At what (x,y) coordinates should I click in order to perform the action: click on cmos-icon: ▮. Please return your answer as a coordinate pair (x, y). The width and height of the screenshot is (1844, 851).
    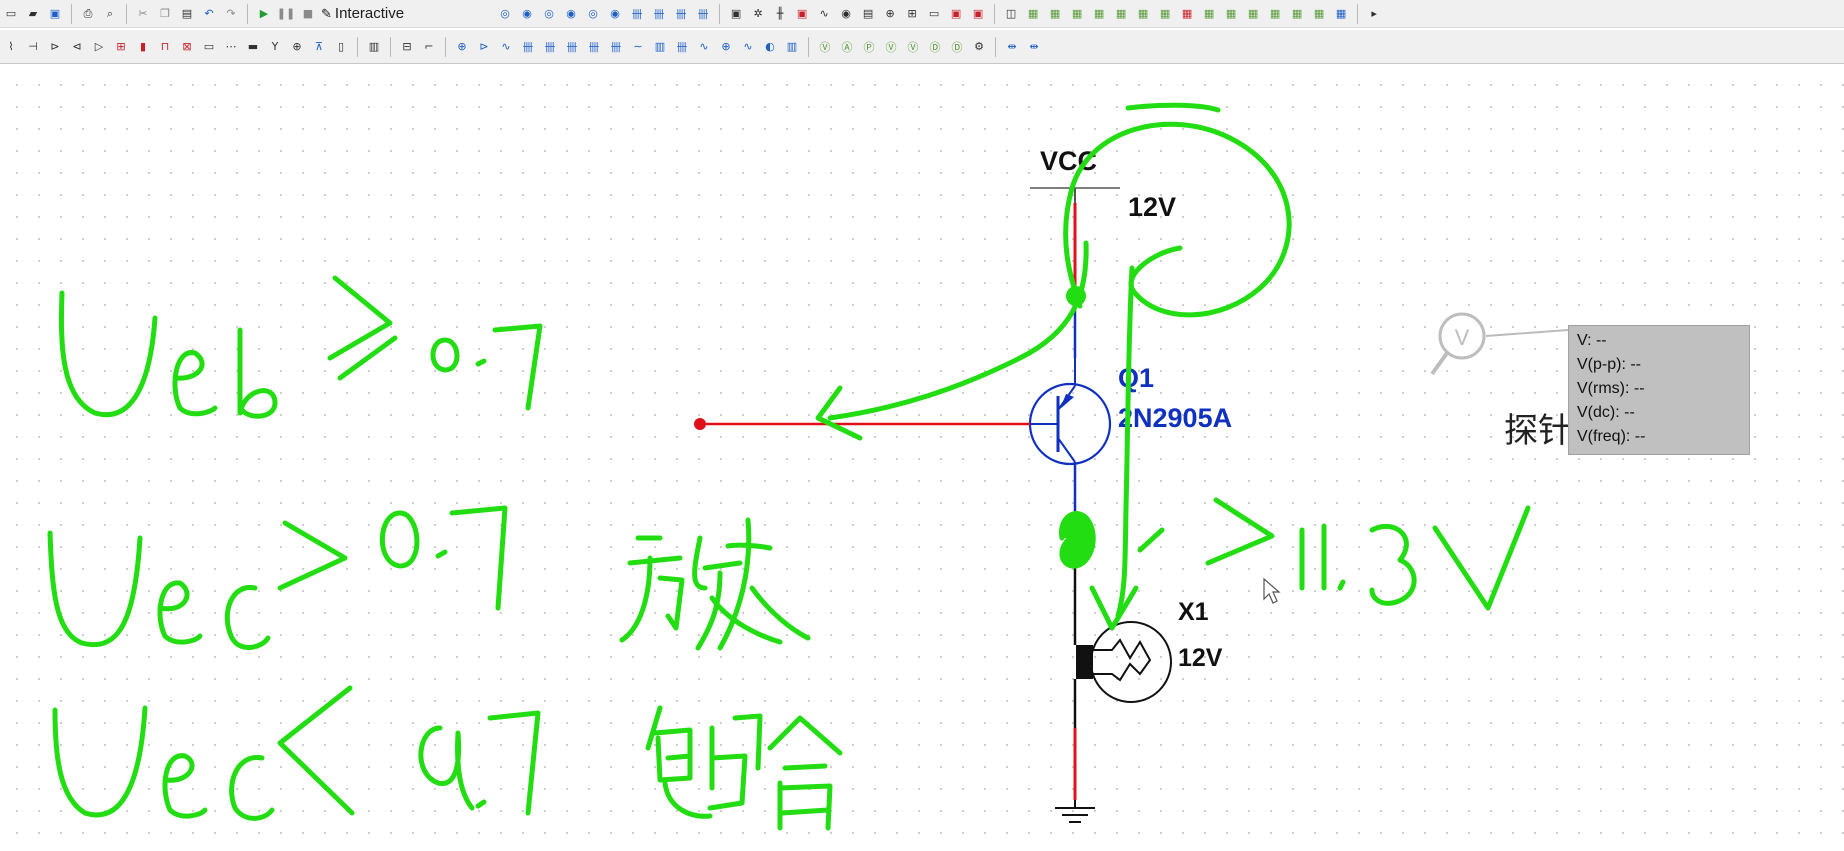
    Looking at the image, I should click on (143, 47).